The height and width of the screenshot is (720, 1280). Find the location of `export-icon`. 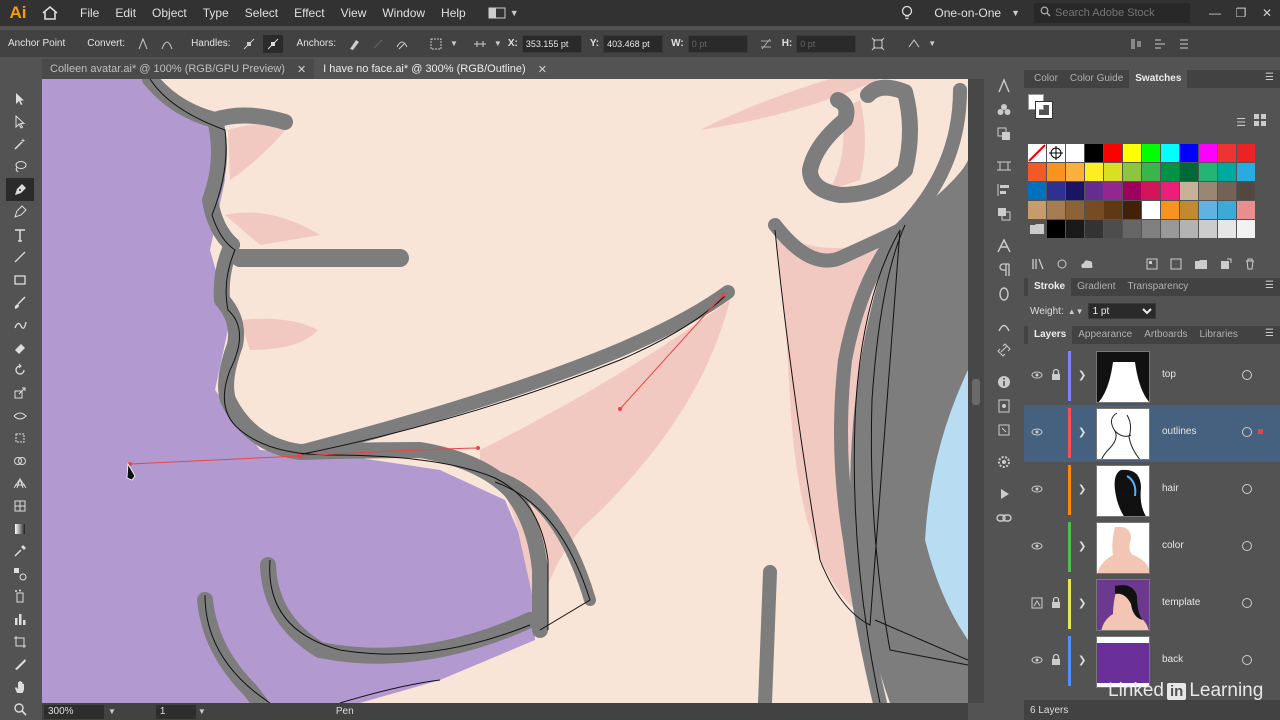

export-icon is located at coordinates (1004, 430).